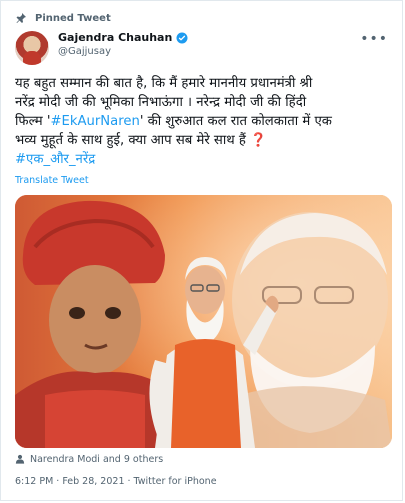  What do you see at coordinates (94, 121) in the screenshot?
I see `hashtag-ekaurnaren: #EkAurNaren` at bounding box center [94, 121].